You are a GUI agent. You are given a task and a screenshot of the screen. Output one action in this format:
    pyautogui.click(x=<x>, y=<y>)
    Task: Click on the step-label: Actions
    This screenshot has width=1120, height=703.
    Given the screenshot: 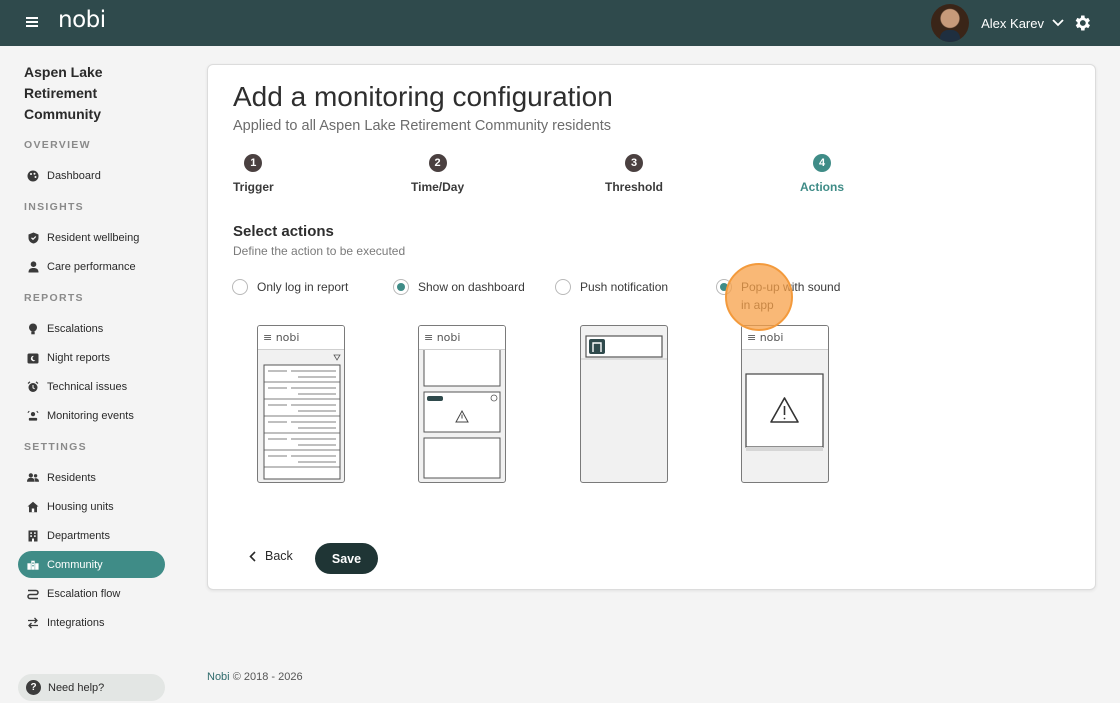 What is the action you would take?
    pyautogui.click(x=822, y=187)
    